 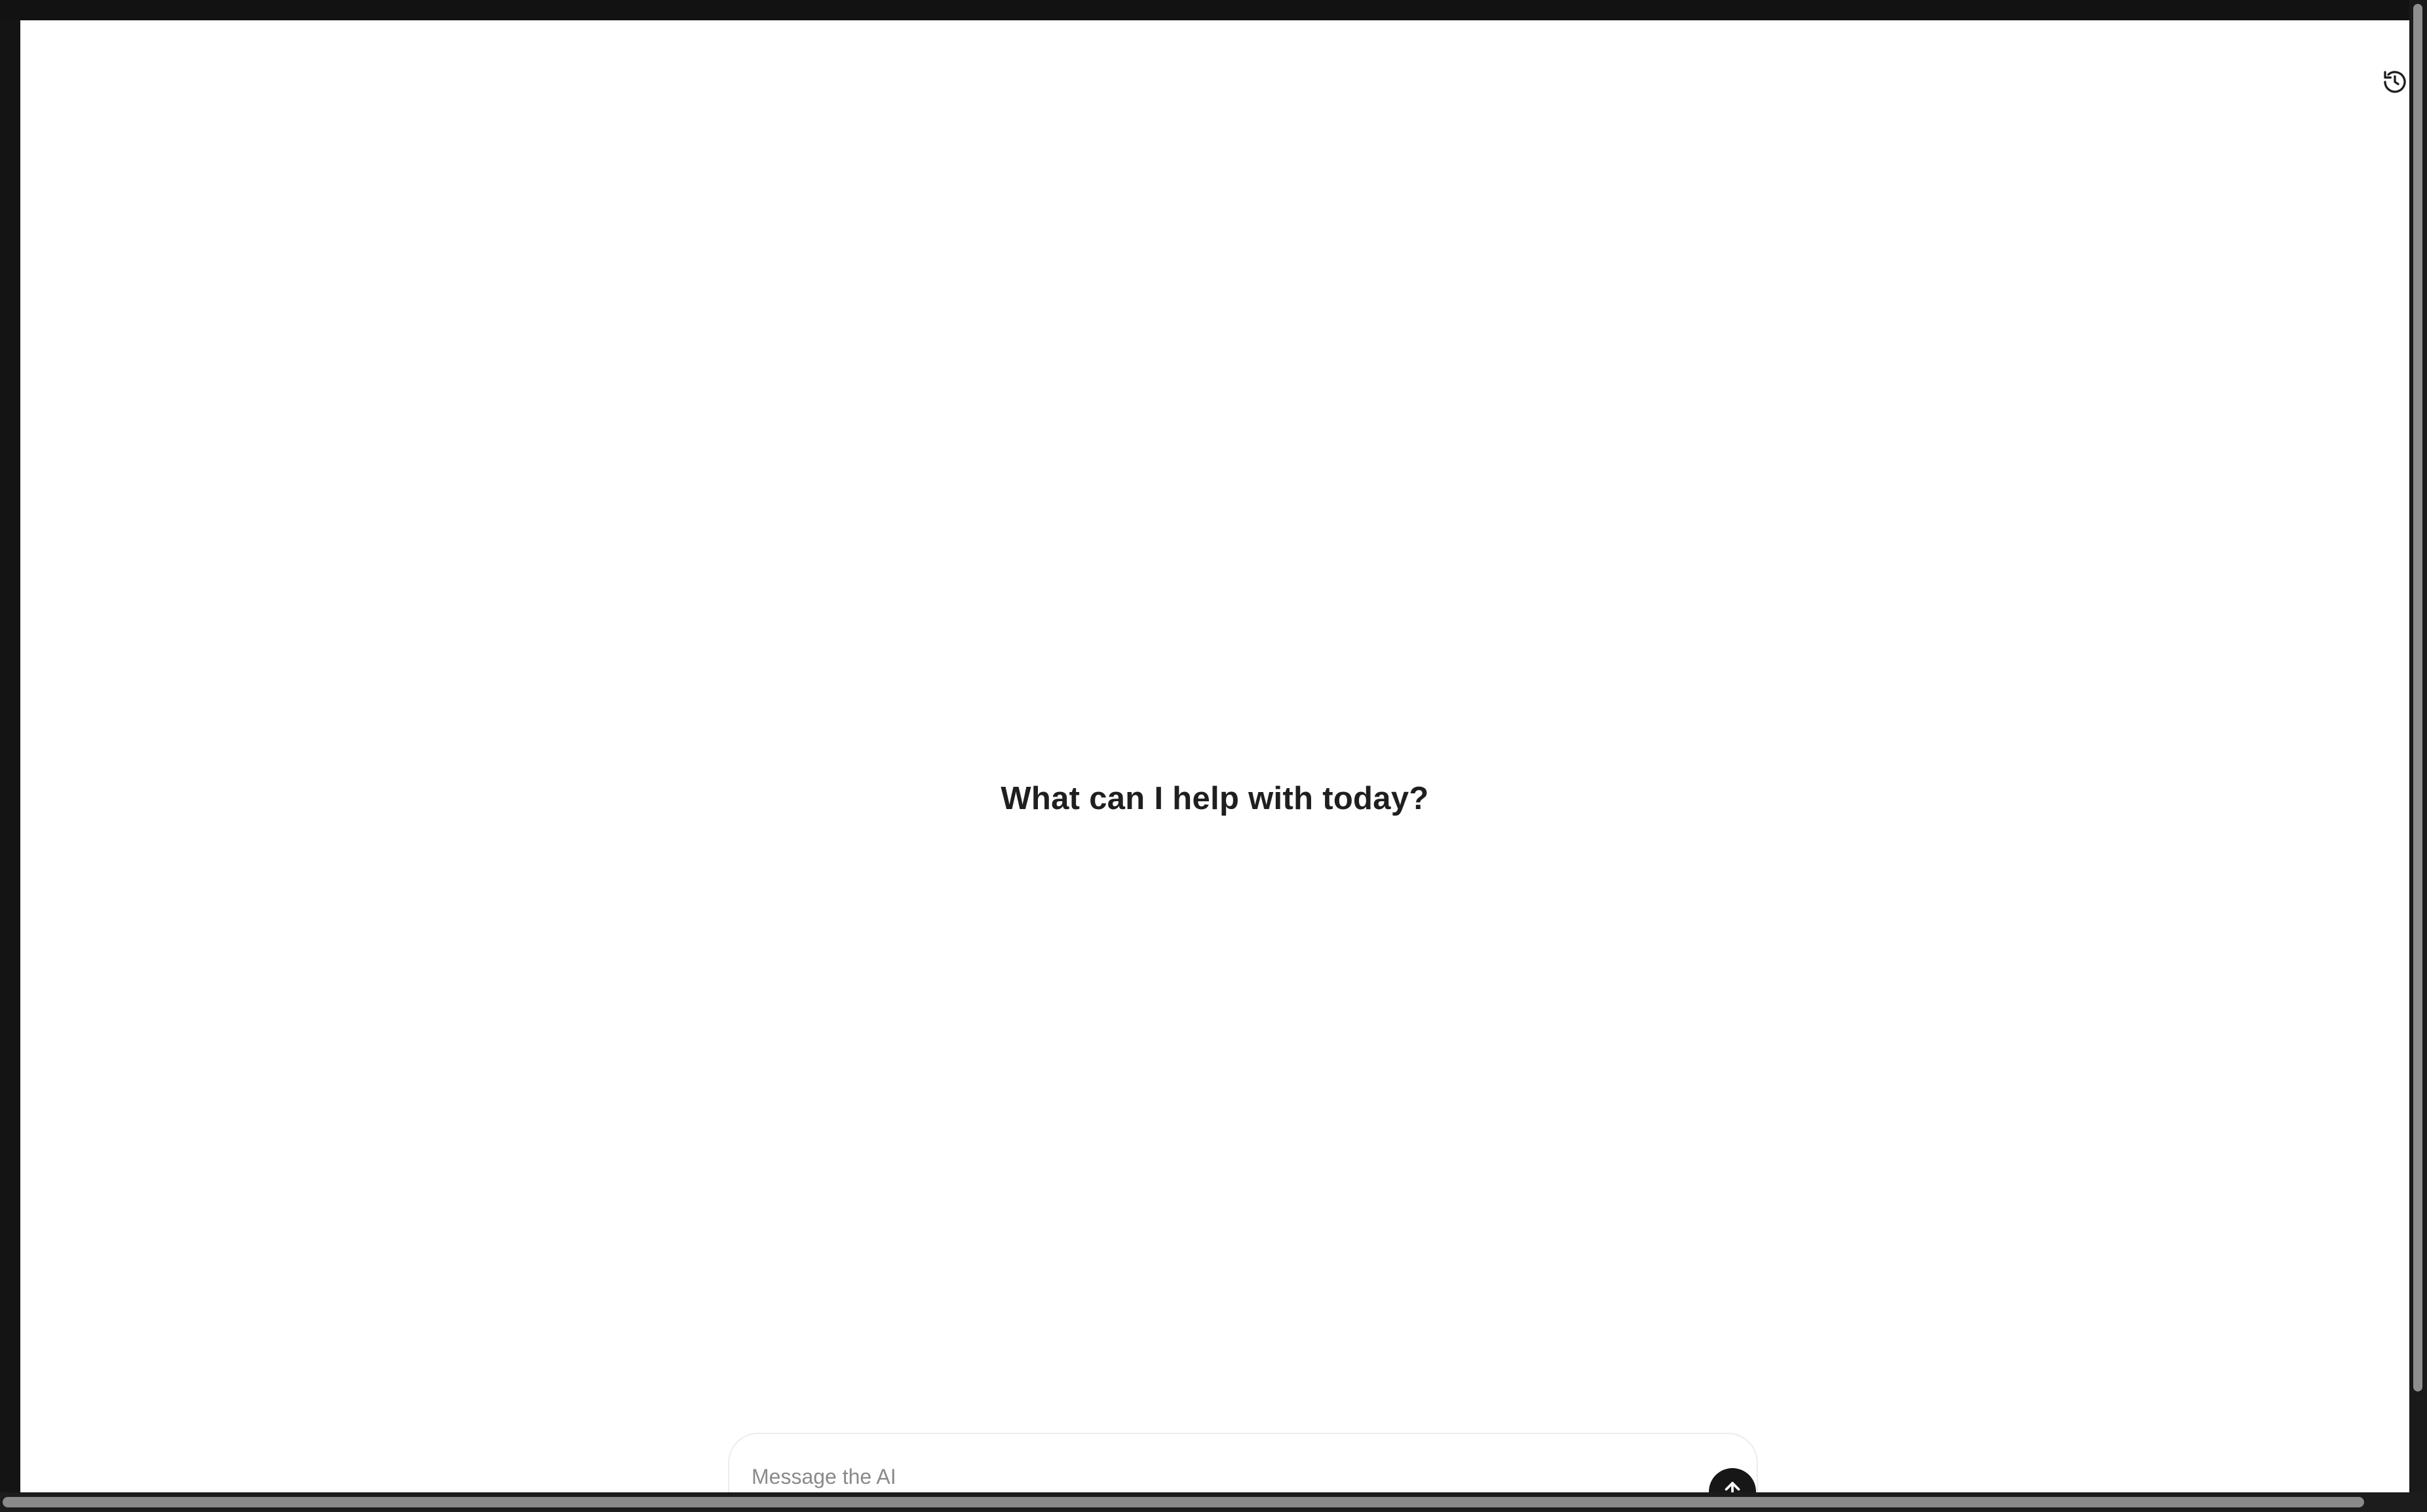 I want to click on vertical-scrollbar, so click(x=2418, y=746).